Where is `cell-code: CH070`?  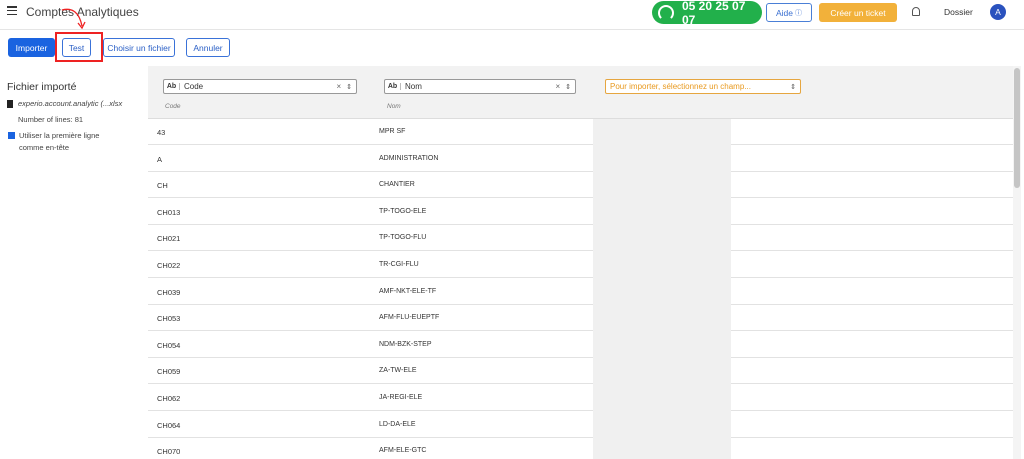
cell-code: CH070 is located at coordinates (169, 452).